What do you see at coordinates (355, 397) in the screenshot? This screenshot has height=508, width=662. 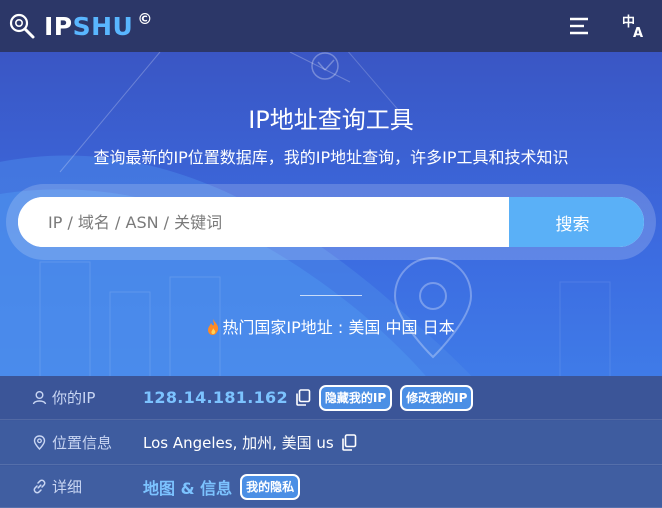 I see `hide-my-ip-button: 隐藏我的IP` at bounding box center [355, 397].